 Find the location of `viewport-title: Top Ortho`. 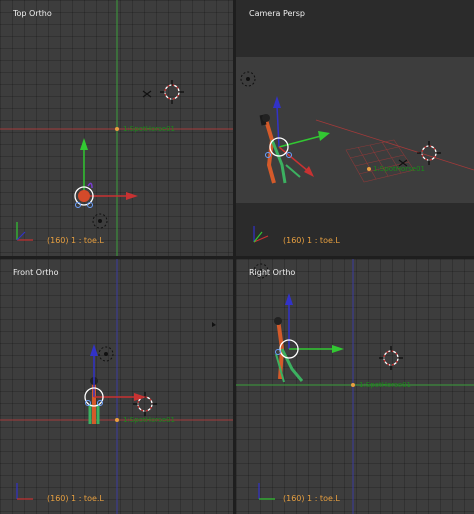

viewport-title: Top Ortho is located at coordinates (32, 13).